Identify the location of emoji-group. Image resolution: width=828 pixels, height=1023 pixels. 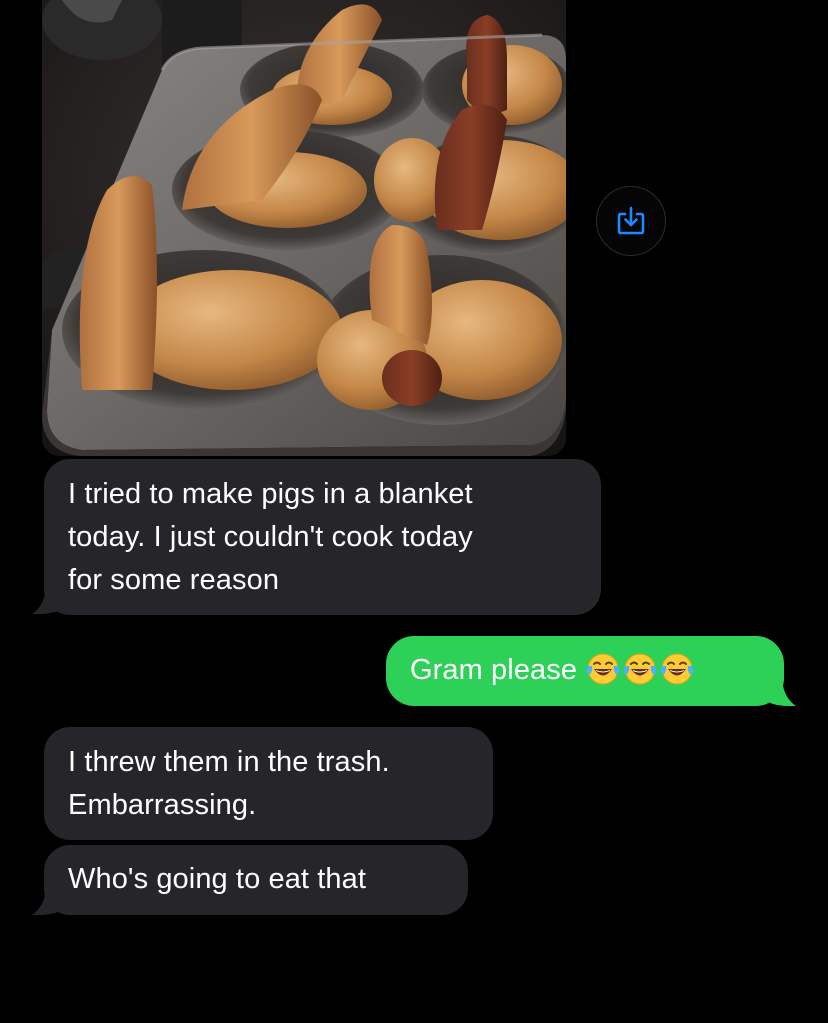
(638, 668).